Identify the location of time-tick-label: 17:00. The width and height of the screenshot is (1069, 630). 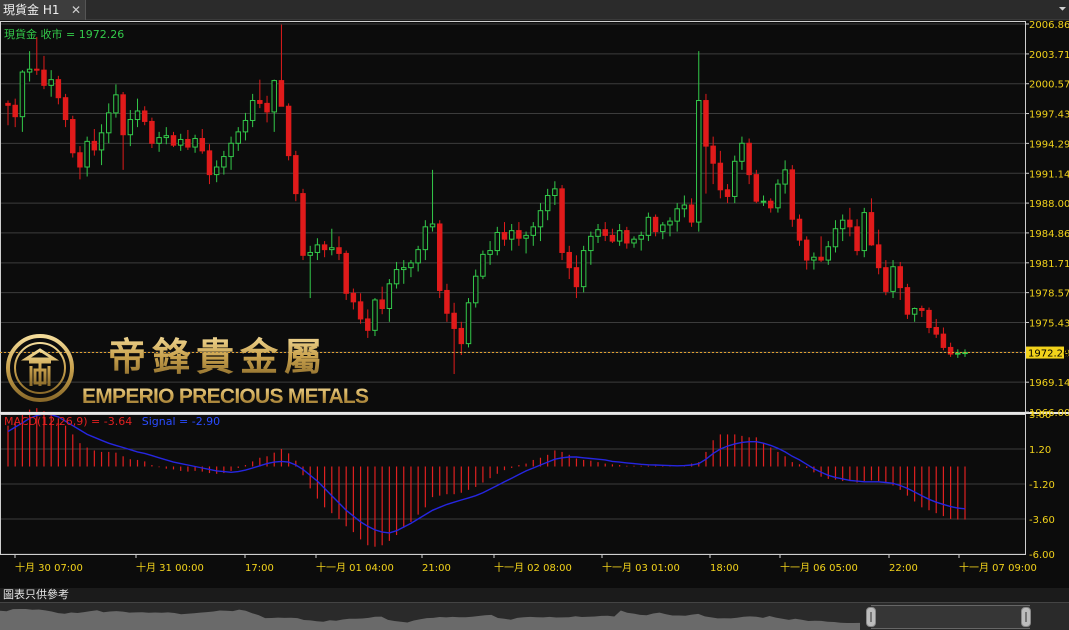
(259, 568).